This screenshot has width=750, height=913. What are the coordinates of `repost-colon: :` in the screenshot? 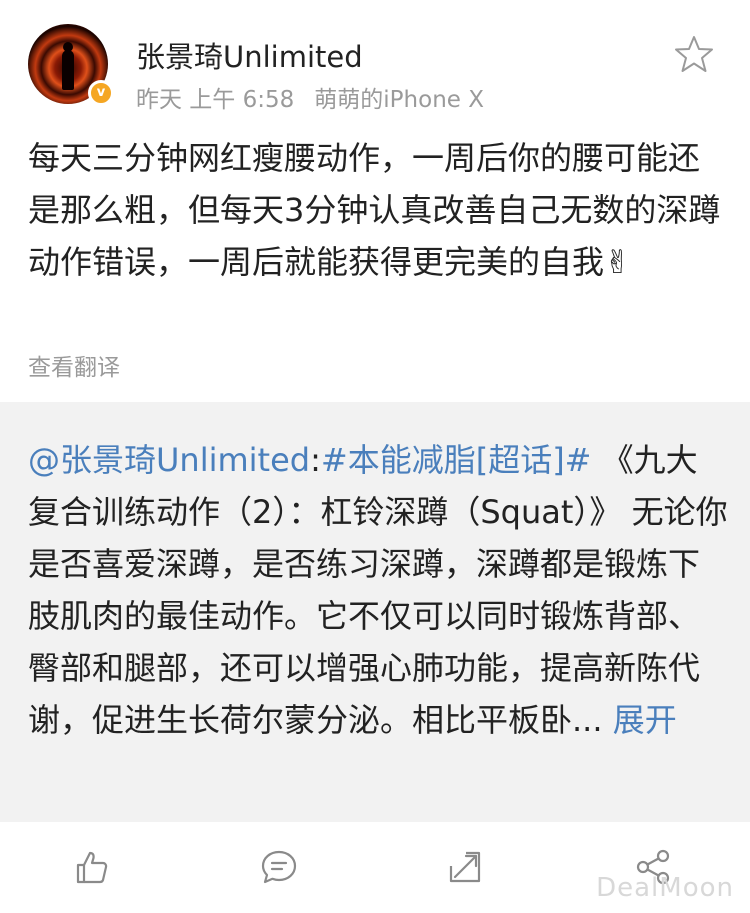 It's located at (315, 460).